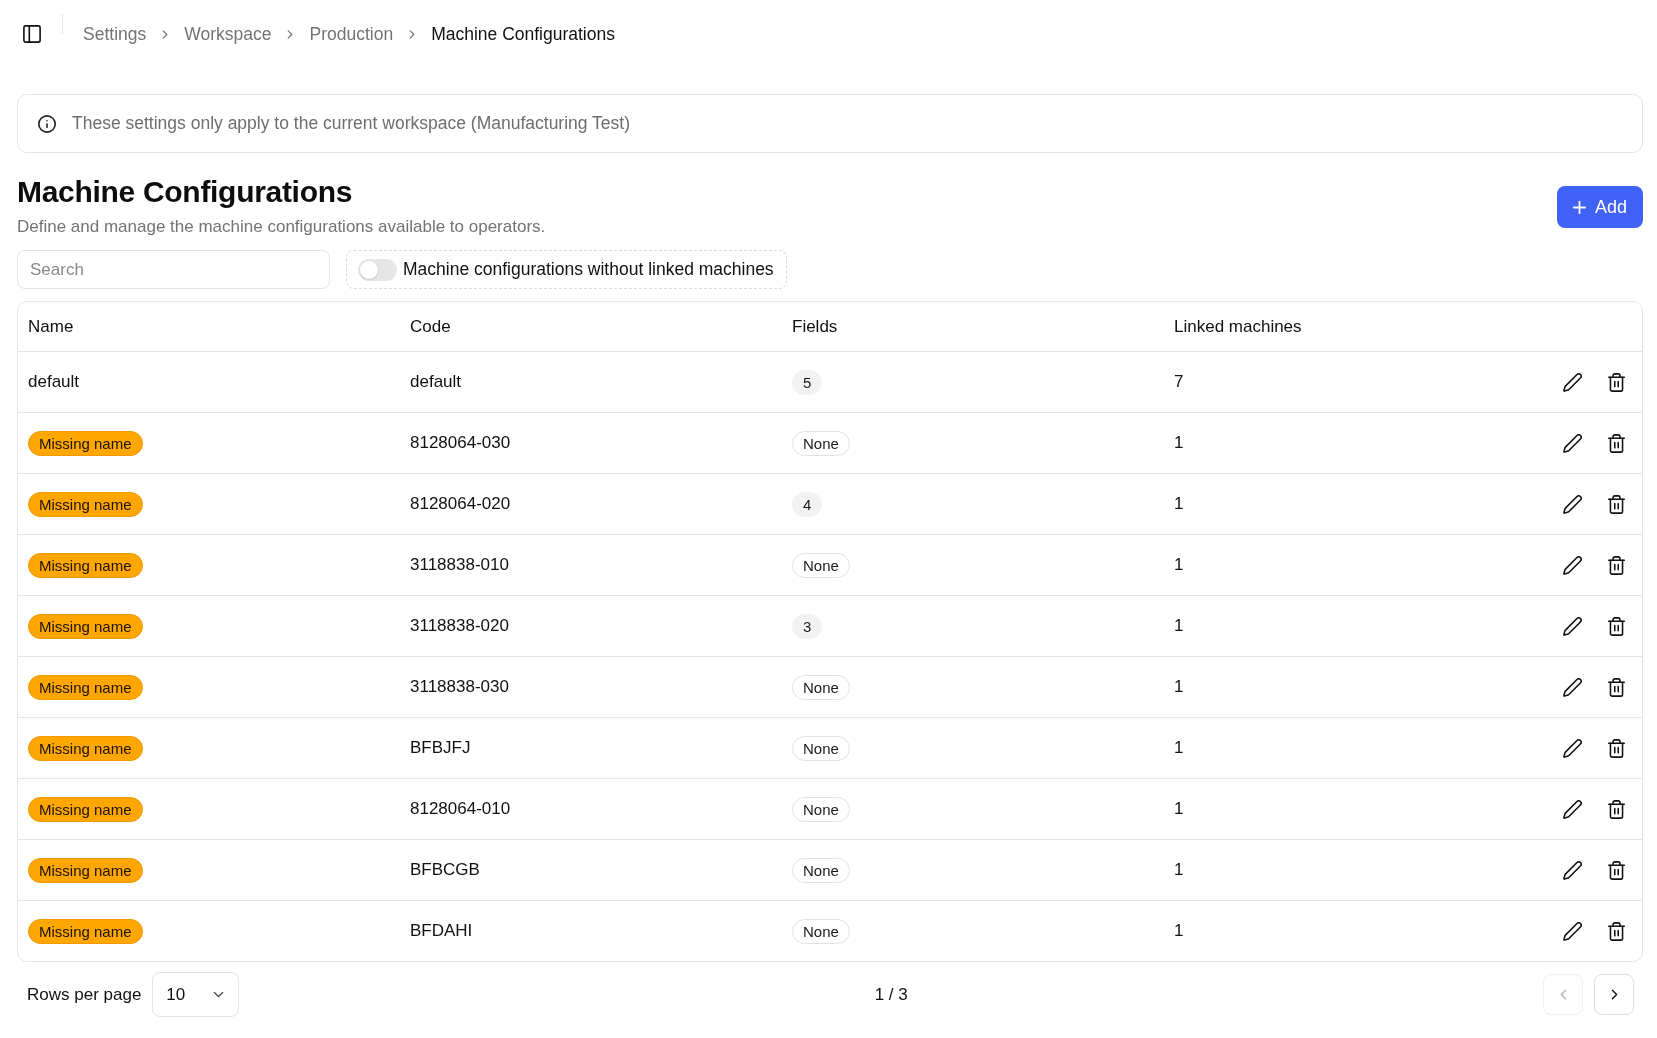 This screenshot has height=1038, width=1657. Describe the element at coordinates (185, 192) in the screenshot. I see `page-title: Machine Configurations` at that location.